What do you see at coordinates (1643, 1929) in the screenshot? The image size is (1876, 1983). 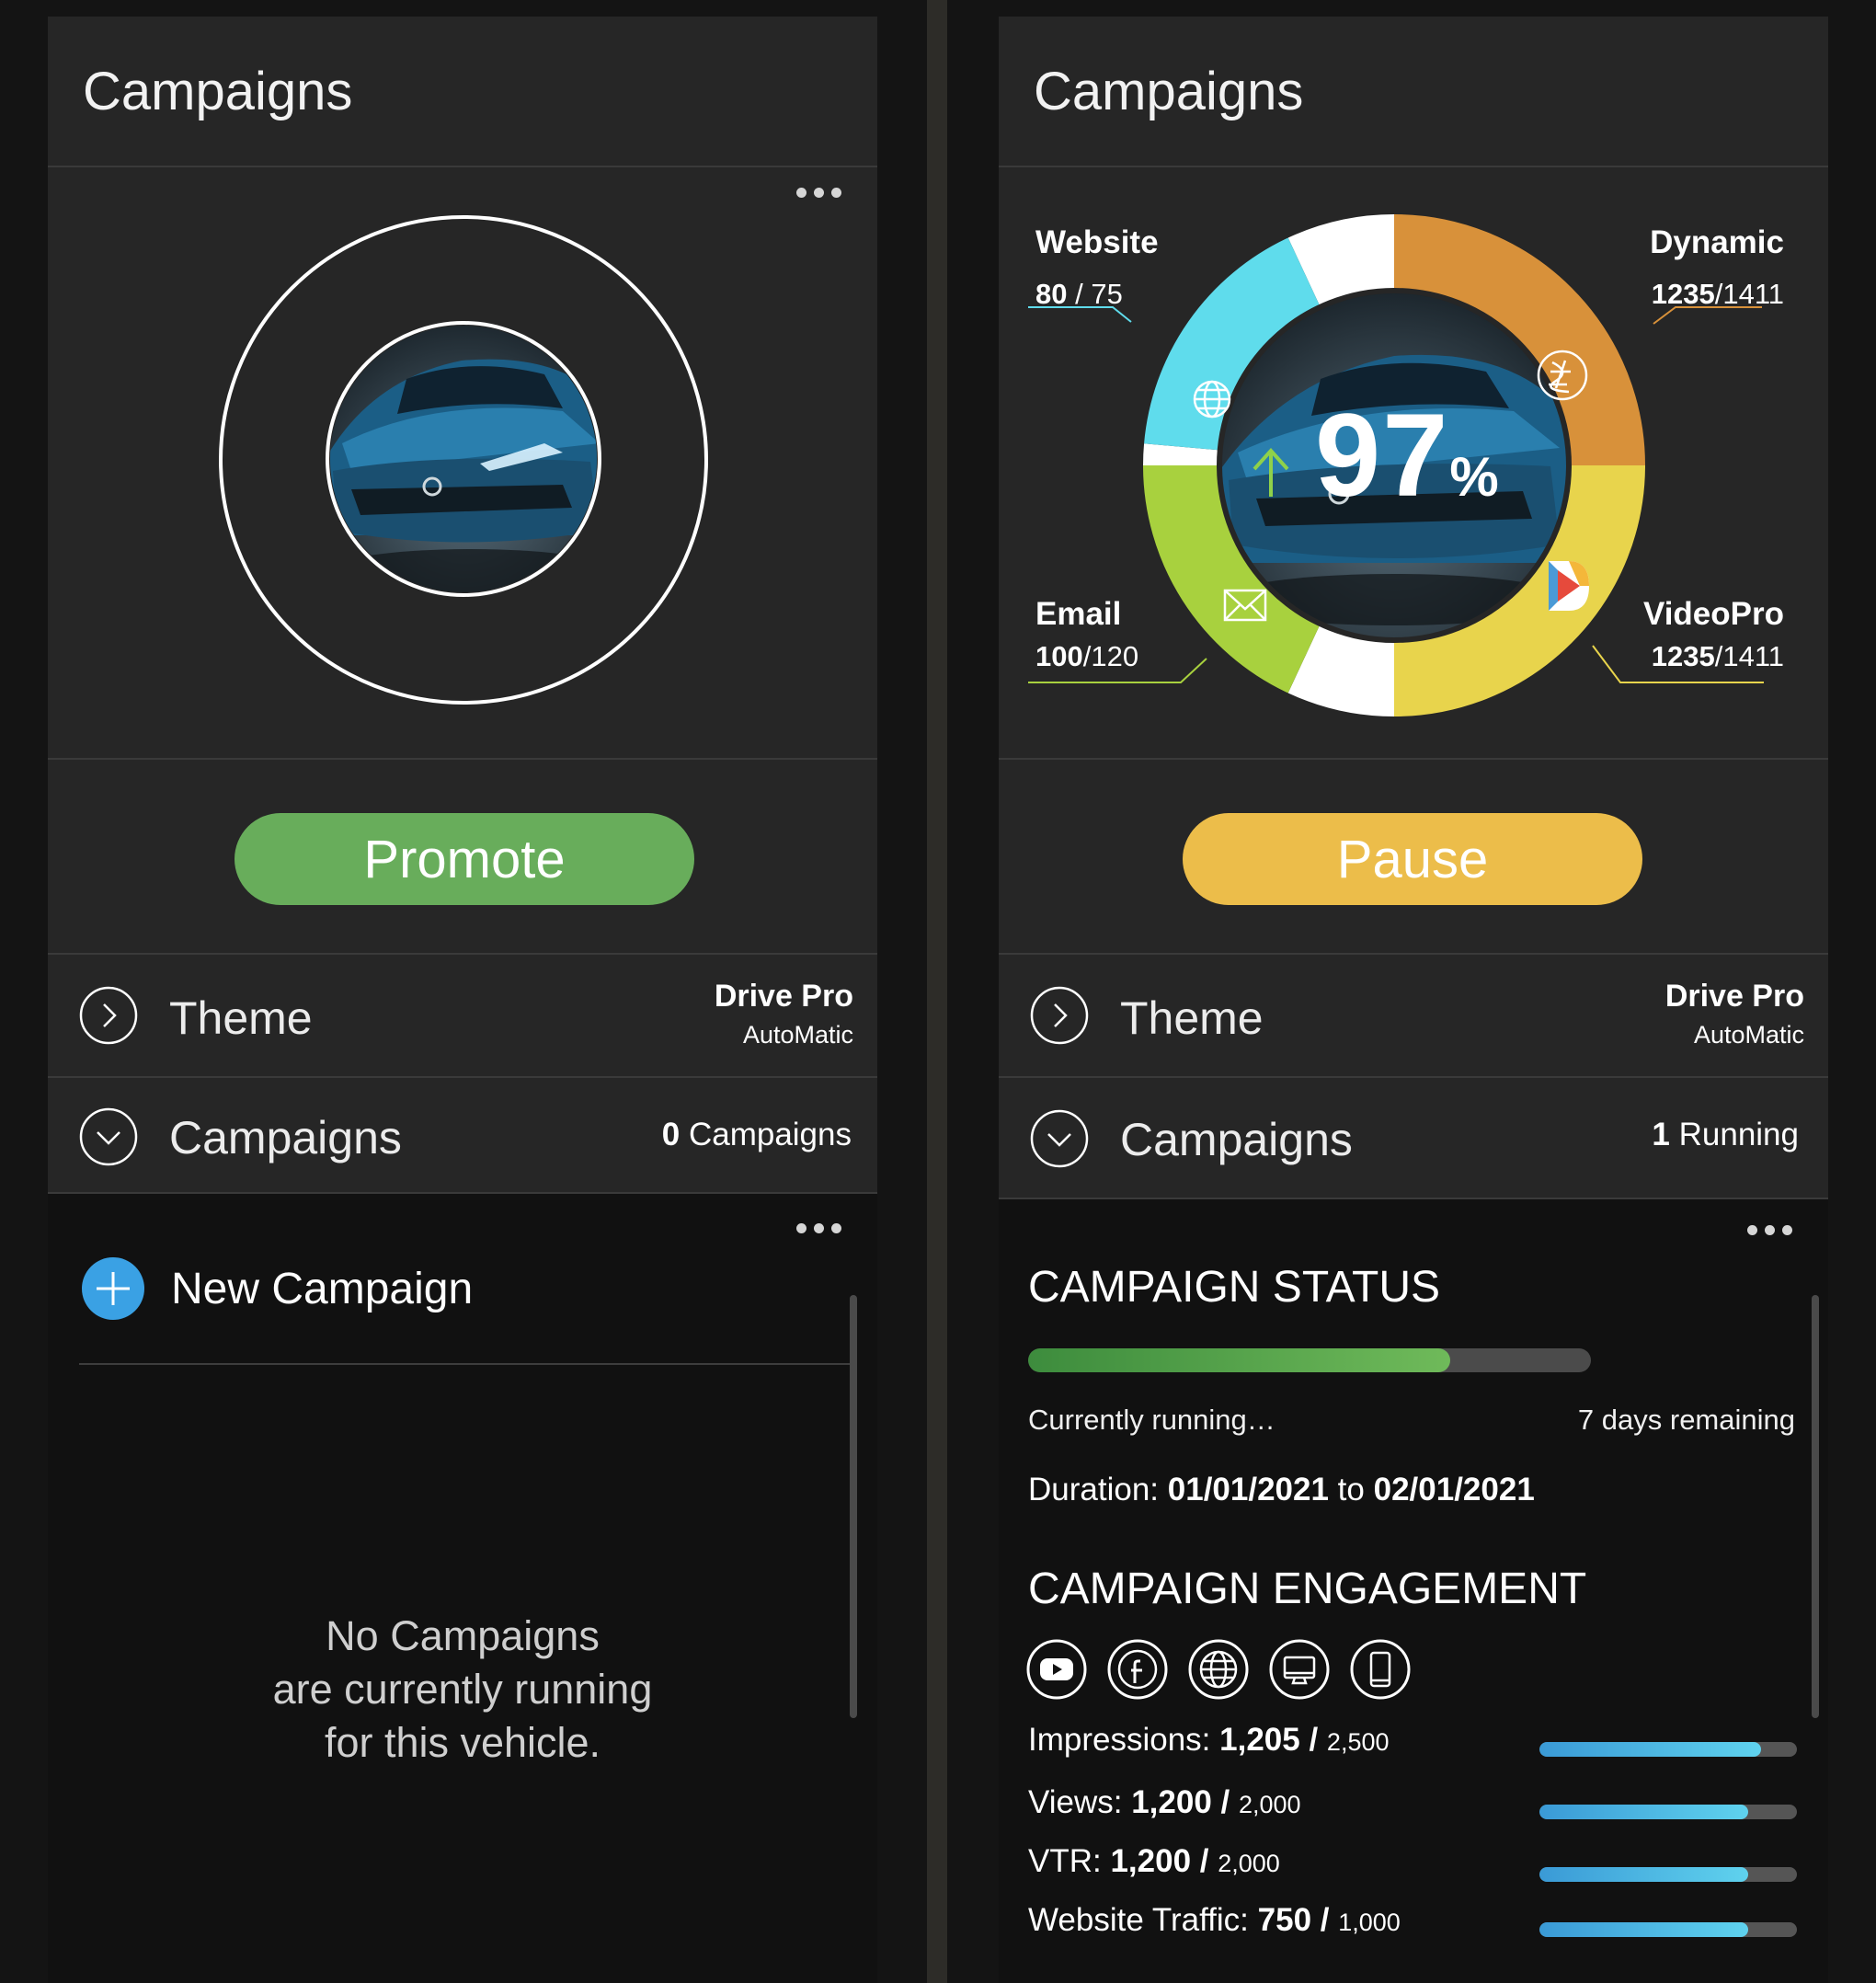 I see `website-traffic-bar-fill` at bounding box center [1643, 1929].